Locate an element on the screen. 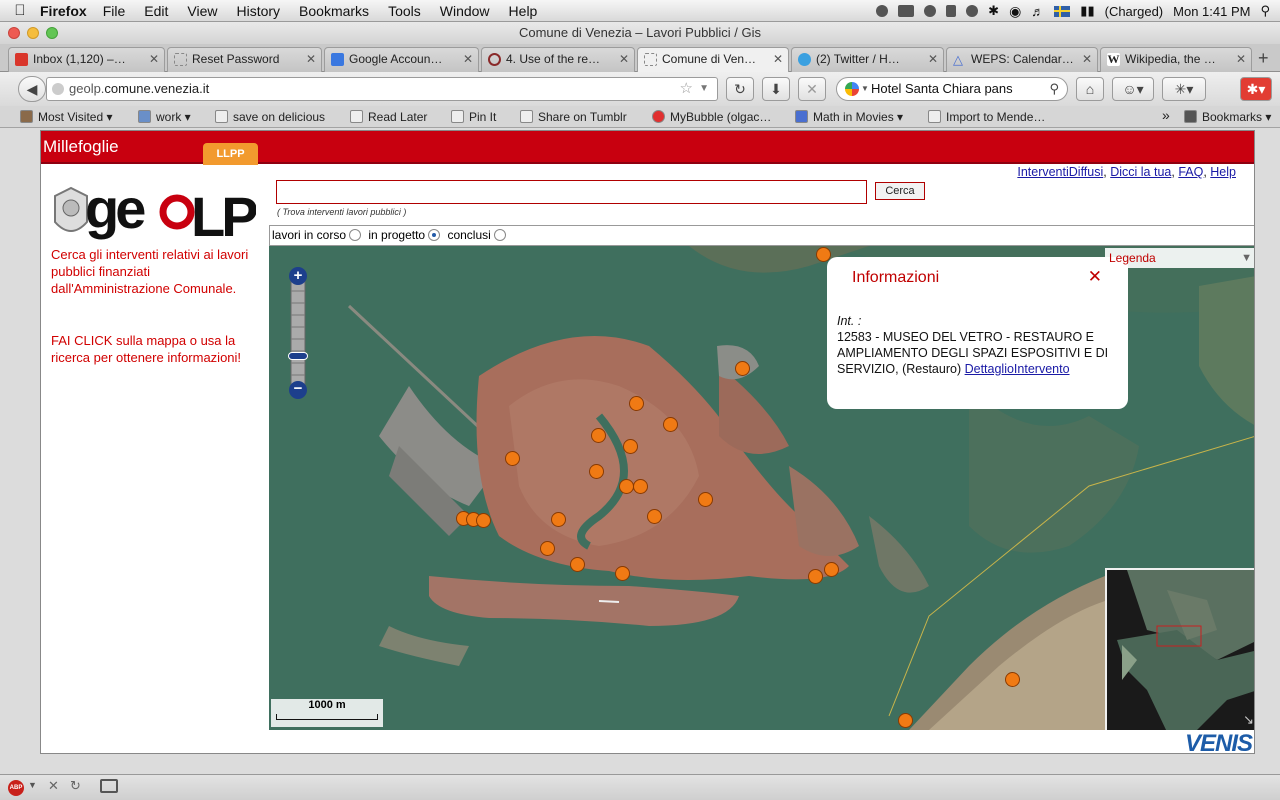 This screenshot has height=800, width=1280. reload-button: ↻ is located at coordinates (740, 89).